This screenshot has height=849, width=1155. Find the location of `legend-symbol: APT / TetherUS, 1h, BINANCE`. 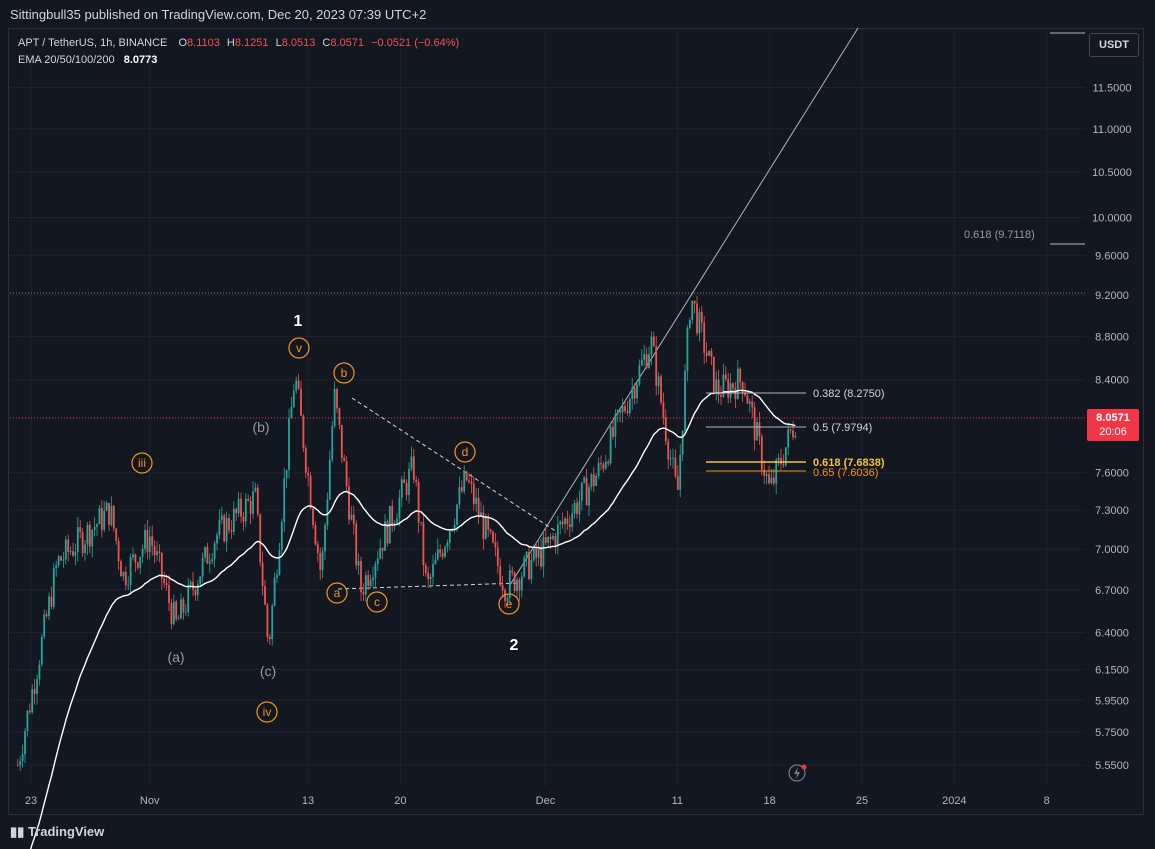

legend-symbol: APT / TetherUS, 1h, BINANCE is located at coordinates (92, 43).